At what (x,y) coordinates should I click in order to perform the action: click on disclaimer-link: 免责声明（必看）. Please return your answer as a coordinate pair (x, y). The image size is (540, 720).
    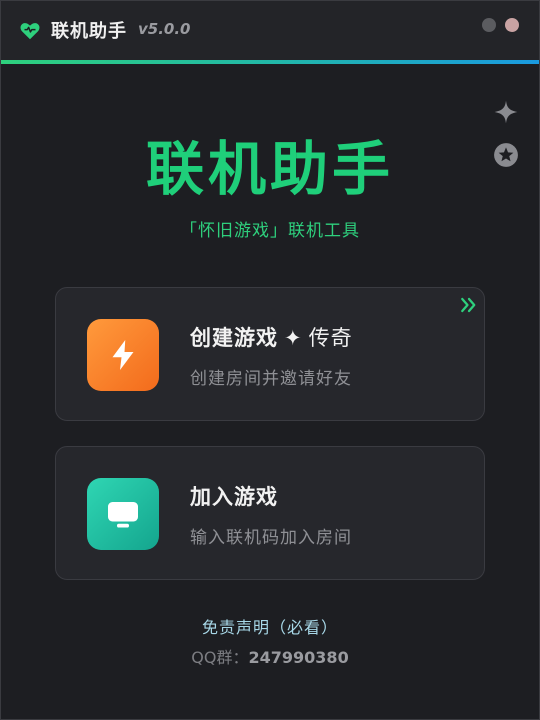
    Looking at the image, I should click on (270, 626).